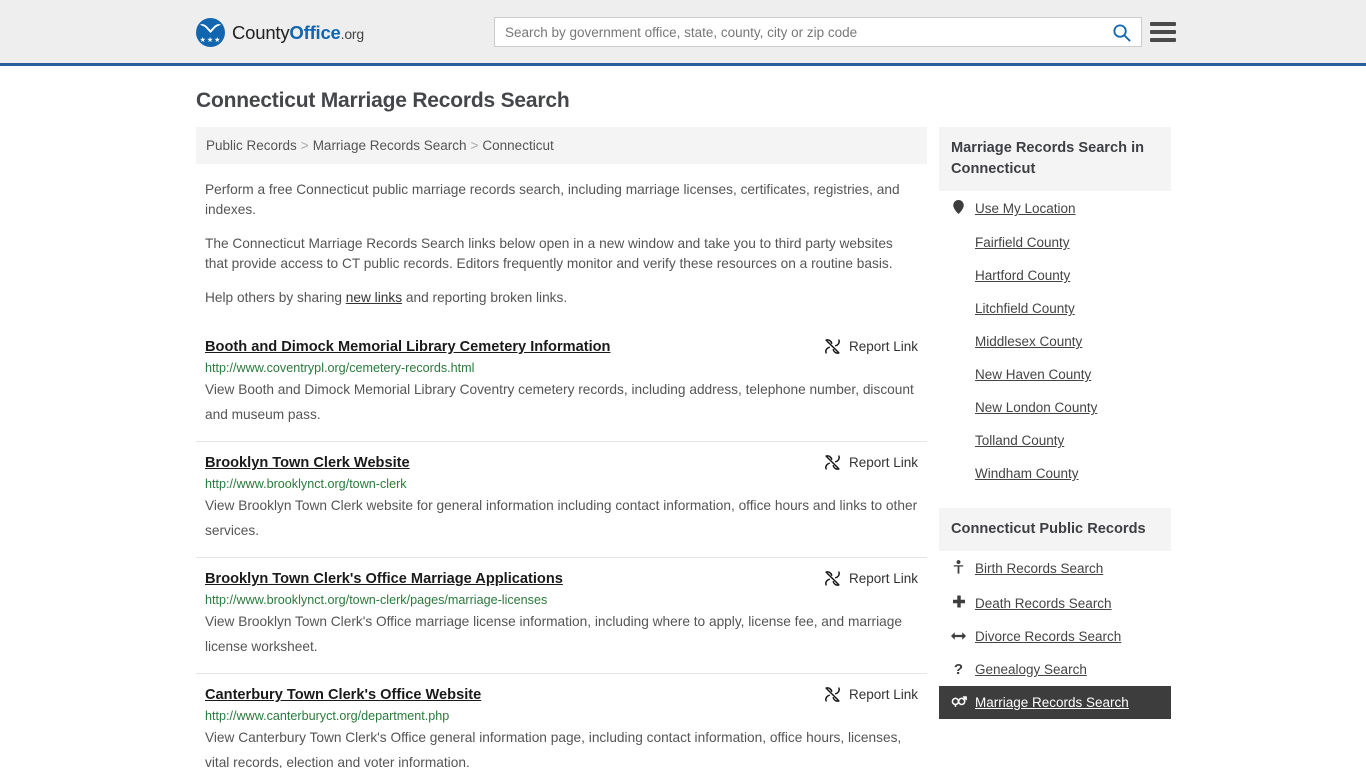 This screenshot has width=1366, height=768. I want to click on sidebar-link-divorce-records-search: Divorce Records Search, so click(1048, 636).